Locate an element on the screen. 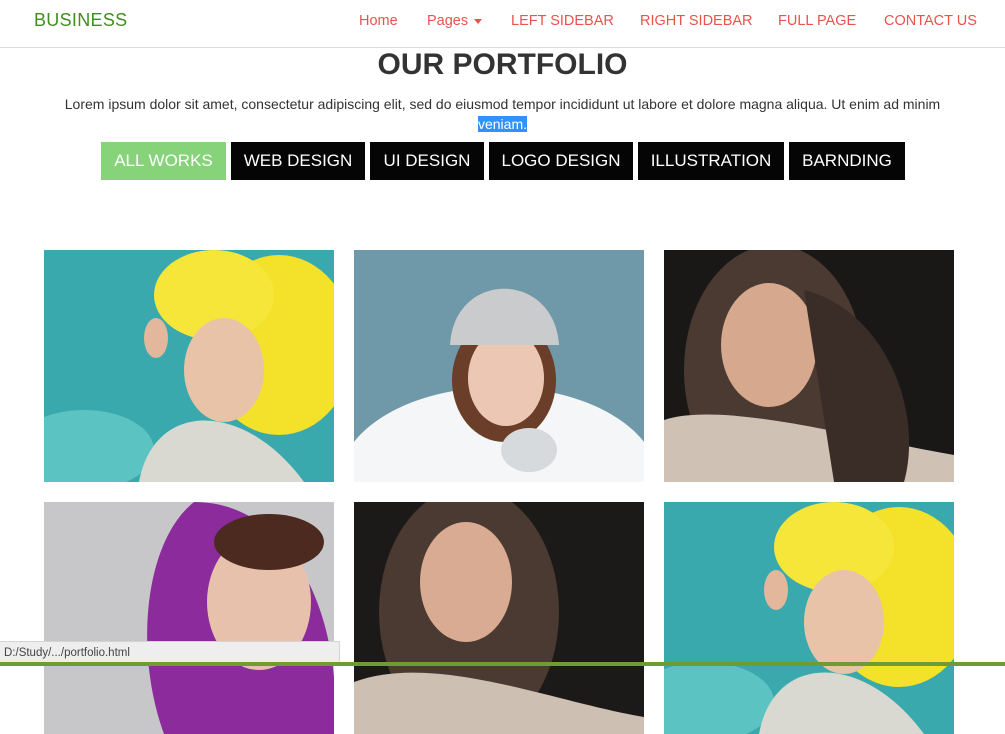 This screenshot has height=734, width=1005. caret-down-icon is located at coordinates (478, 21).